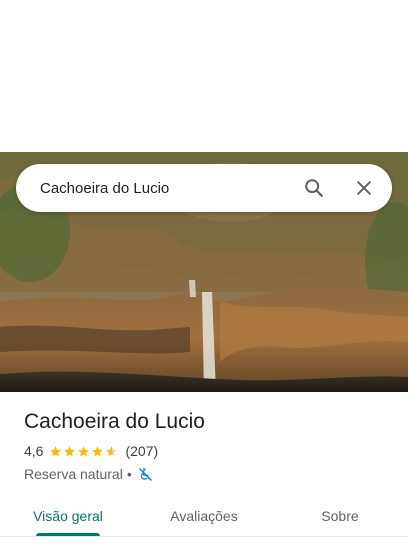 The width and height of the screenshot is (408, 544). I want to click on not-wheelchair-accessible-icon, so click(145, 474).